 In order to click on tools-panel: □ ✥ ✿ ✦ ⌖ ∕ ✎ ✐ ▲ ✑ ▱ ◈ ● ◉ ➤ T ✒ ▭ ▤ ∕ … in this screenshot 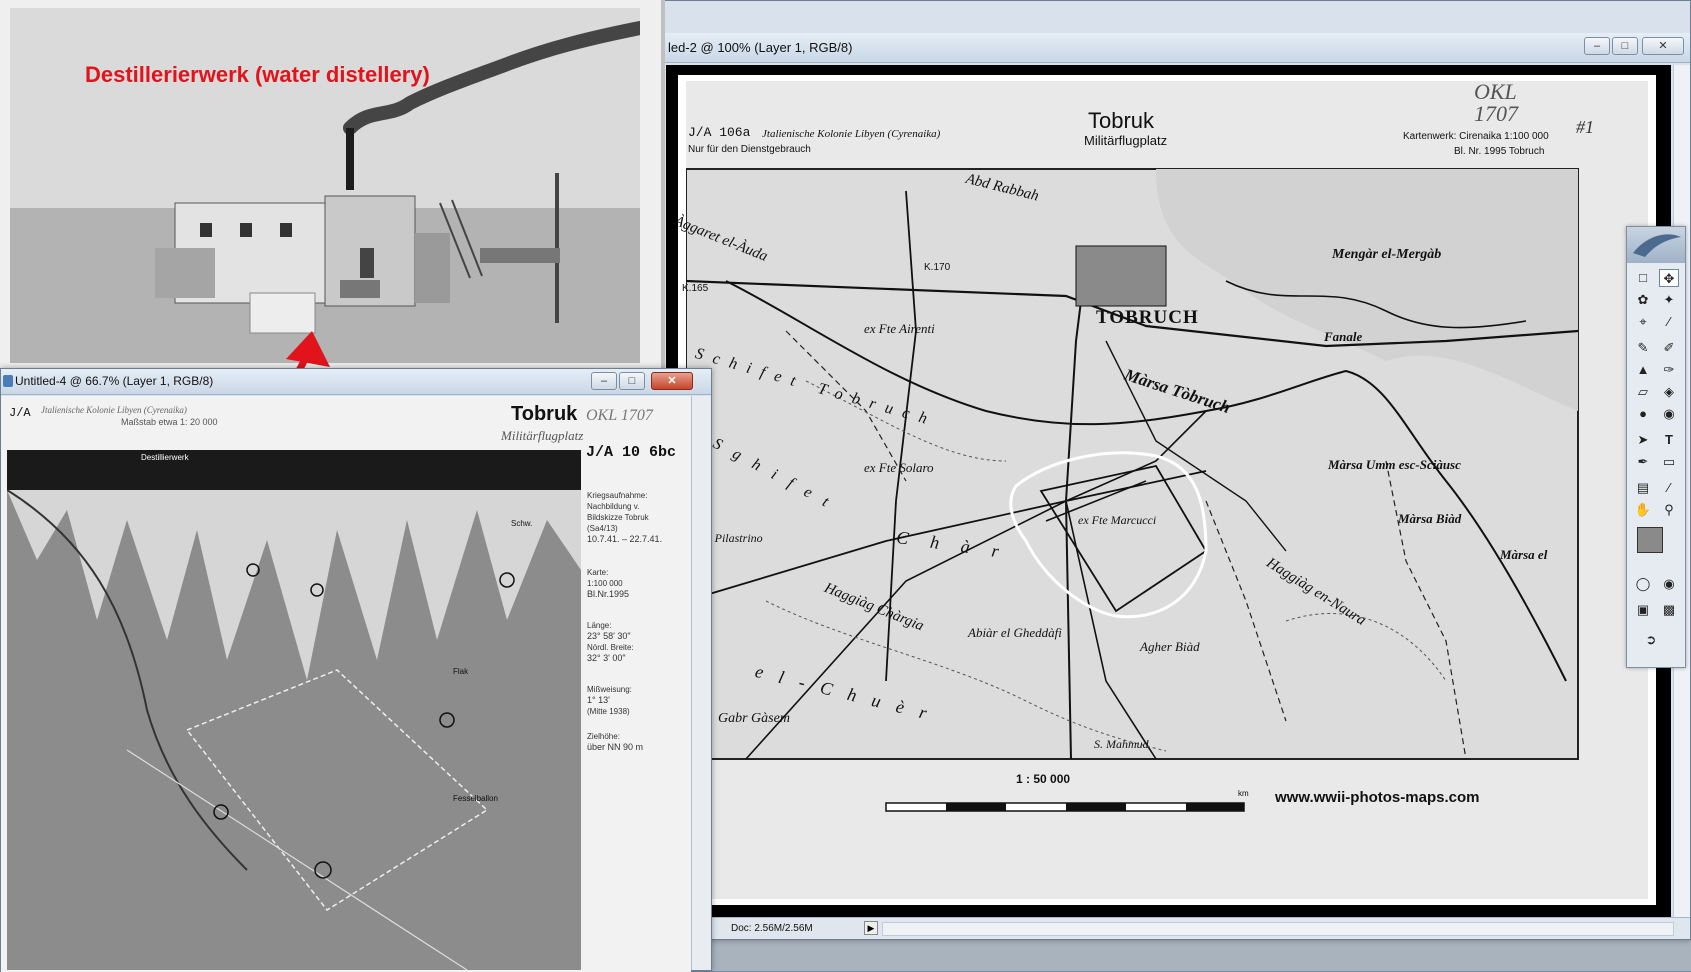, I will do `click(1656, 447)`.